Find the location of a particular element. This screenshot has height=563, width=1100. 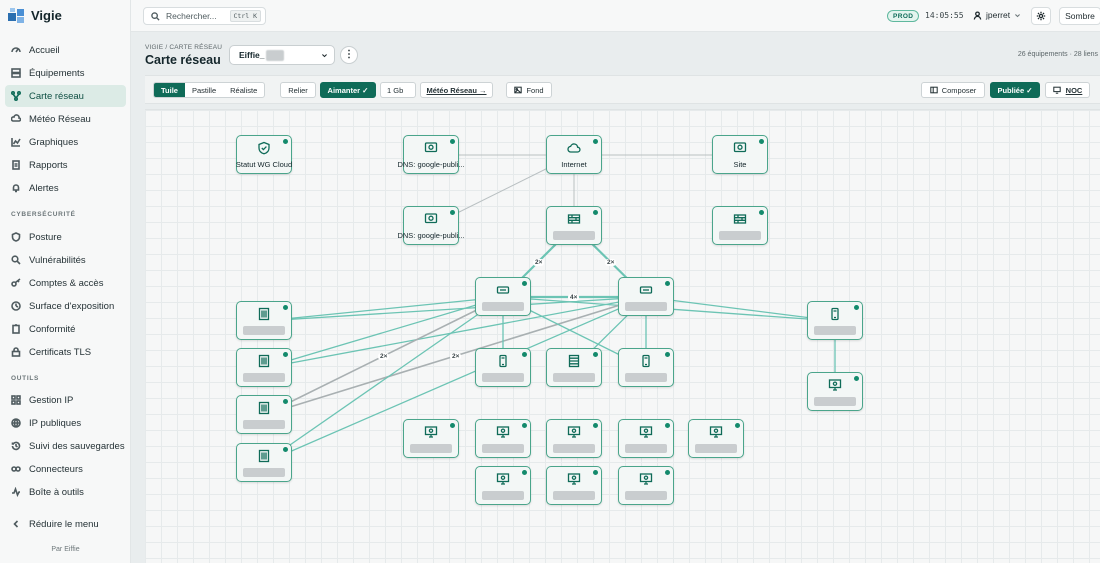

link-s1-core1 is located at coordinates (383, 309).